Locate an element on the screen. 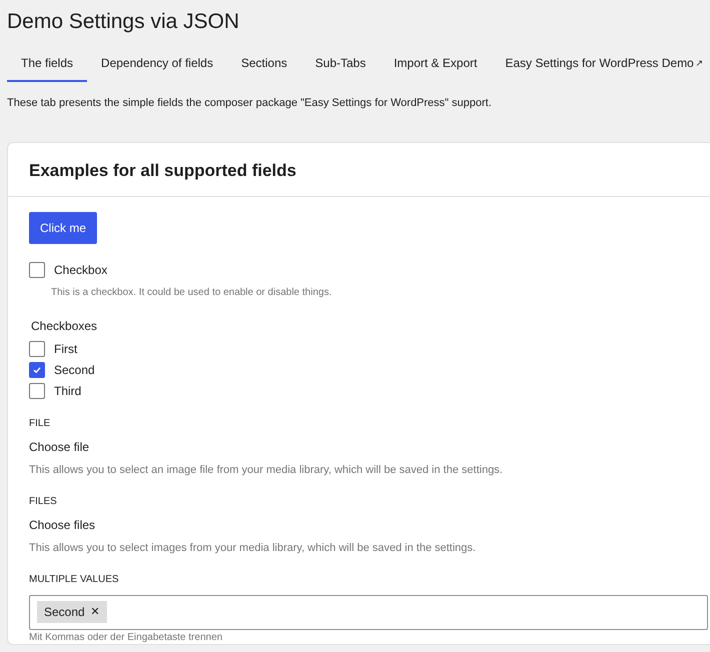  checkbox-label: First is located at coordinates (66, 348).